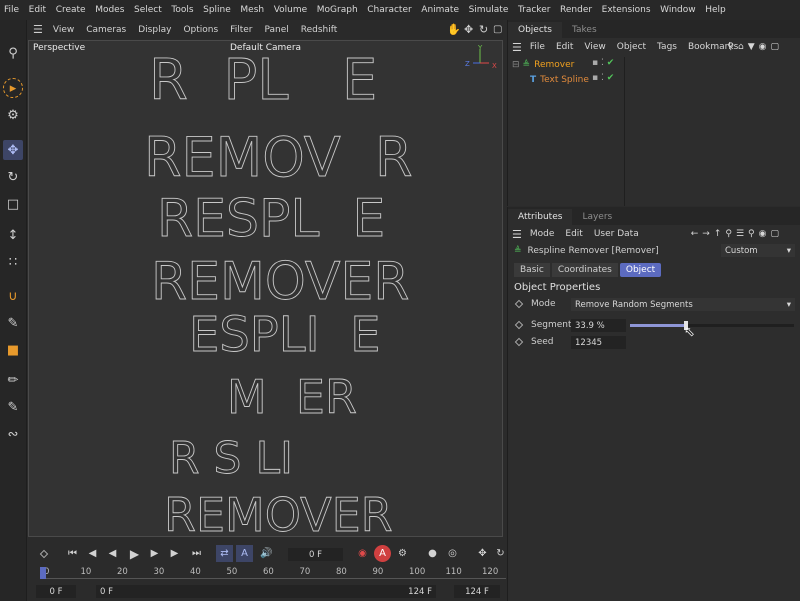 The height and width of the screenshot is (601, 800). Describe the element at coordinates (13, 235) in the screenshot. I see `snap-icon: ↕` at that location.